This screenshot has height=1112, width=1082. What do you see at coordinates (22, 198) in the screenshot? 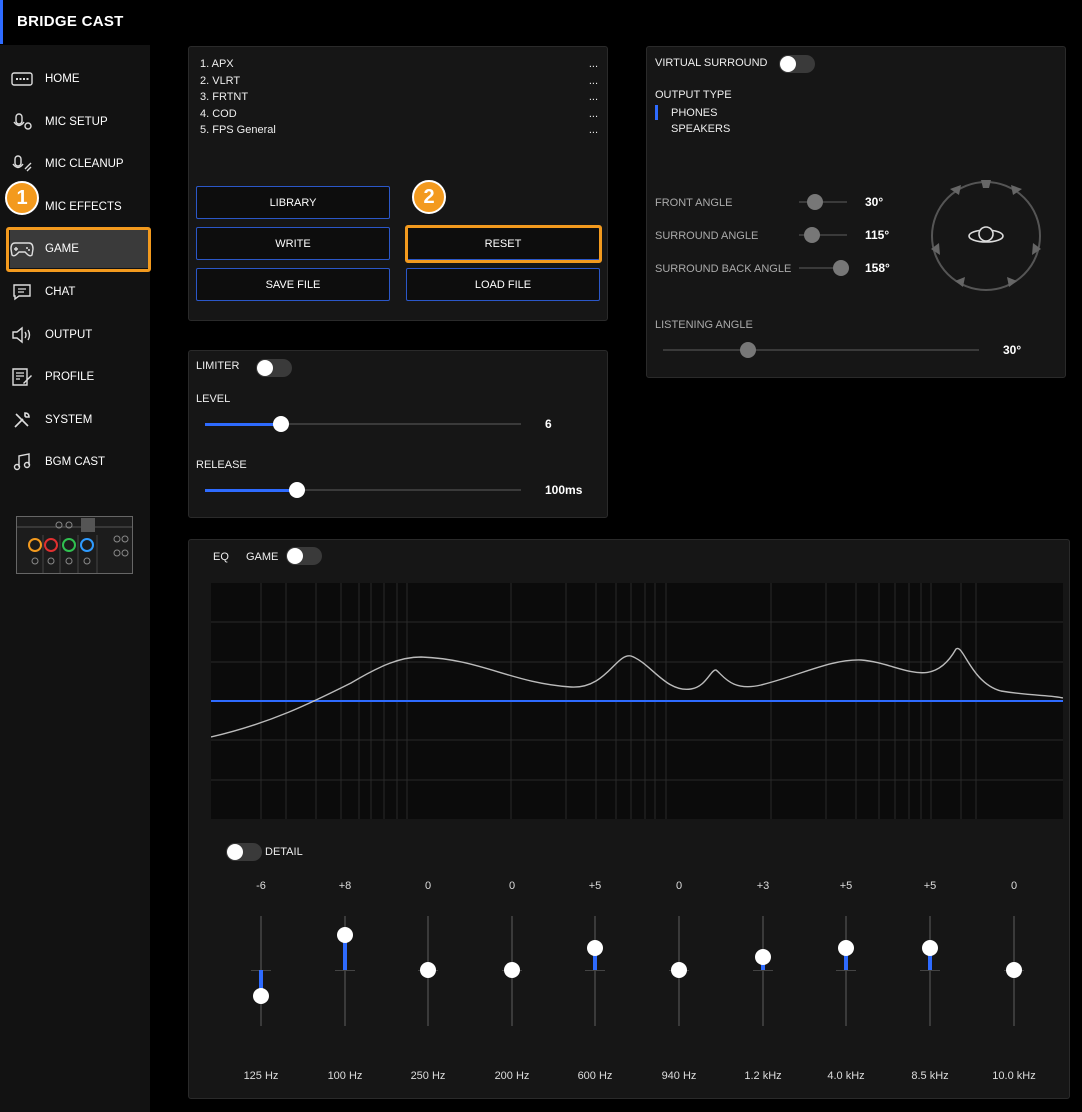
I see `callout-1: 1` at bounding box center [22, 198].